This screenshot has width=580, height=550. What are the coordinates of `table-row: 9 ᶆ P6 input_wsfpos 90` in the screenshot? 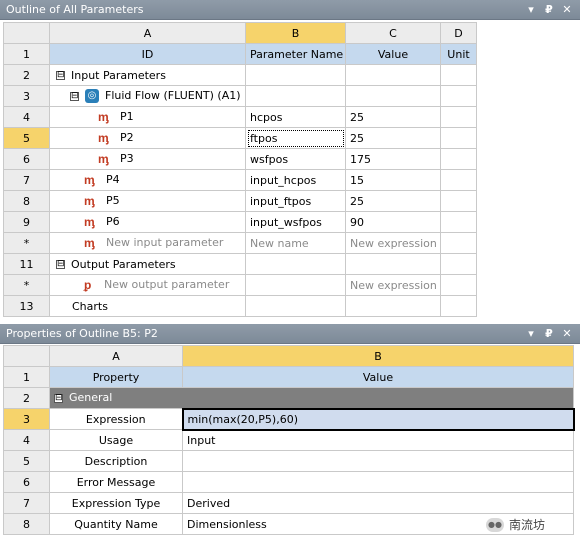 It's located at (240, 222).